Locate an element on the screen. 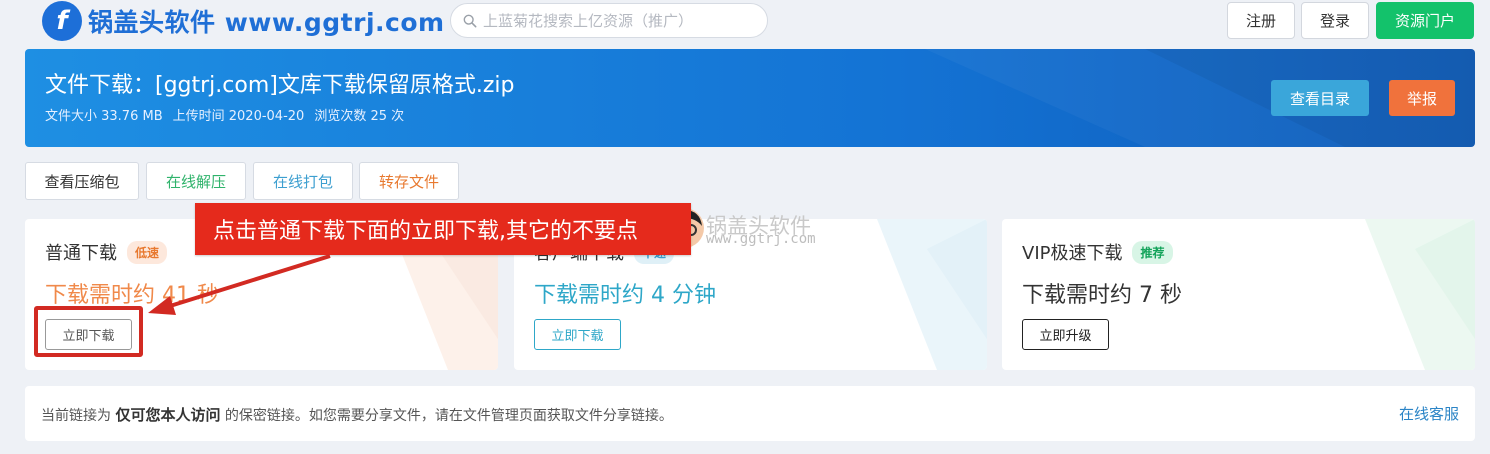 This screenshot has height=454, width=1490. notice-emphasis: 仅可您本人访问 is located at coordinates (168, 415).